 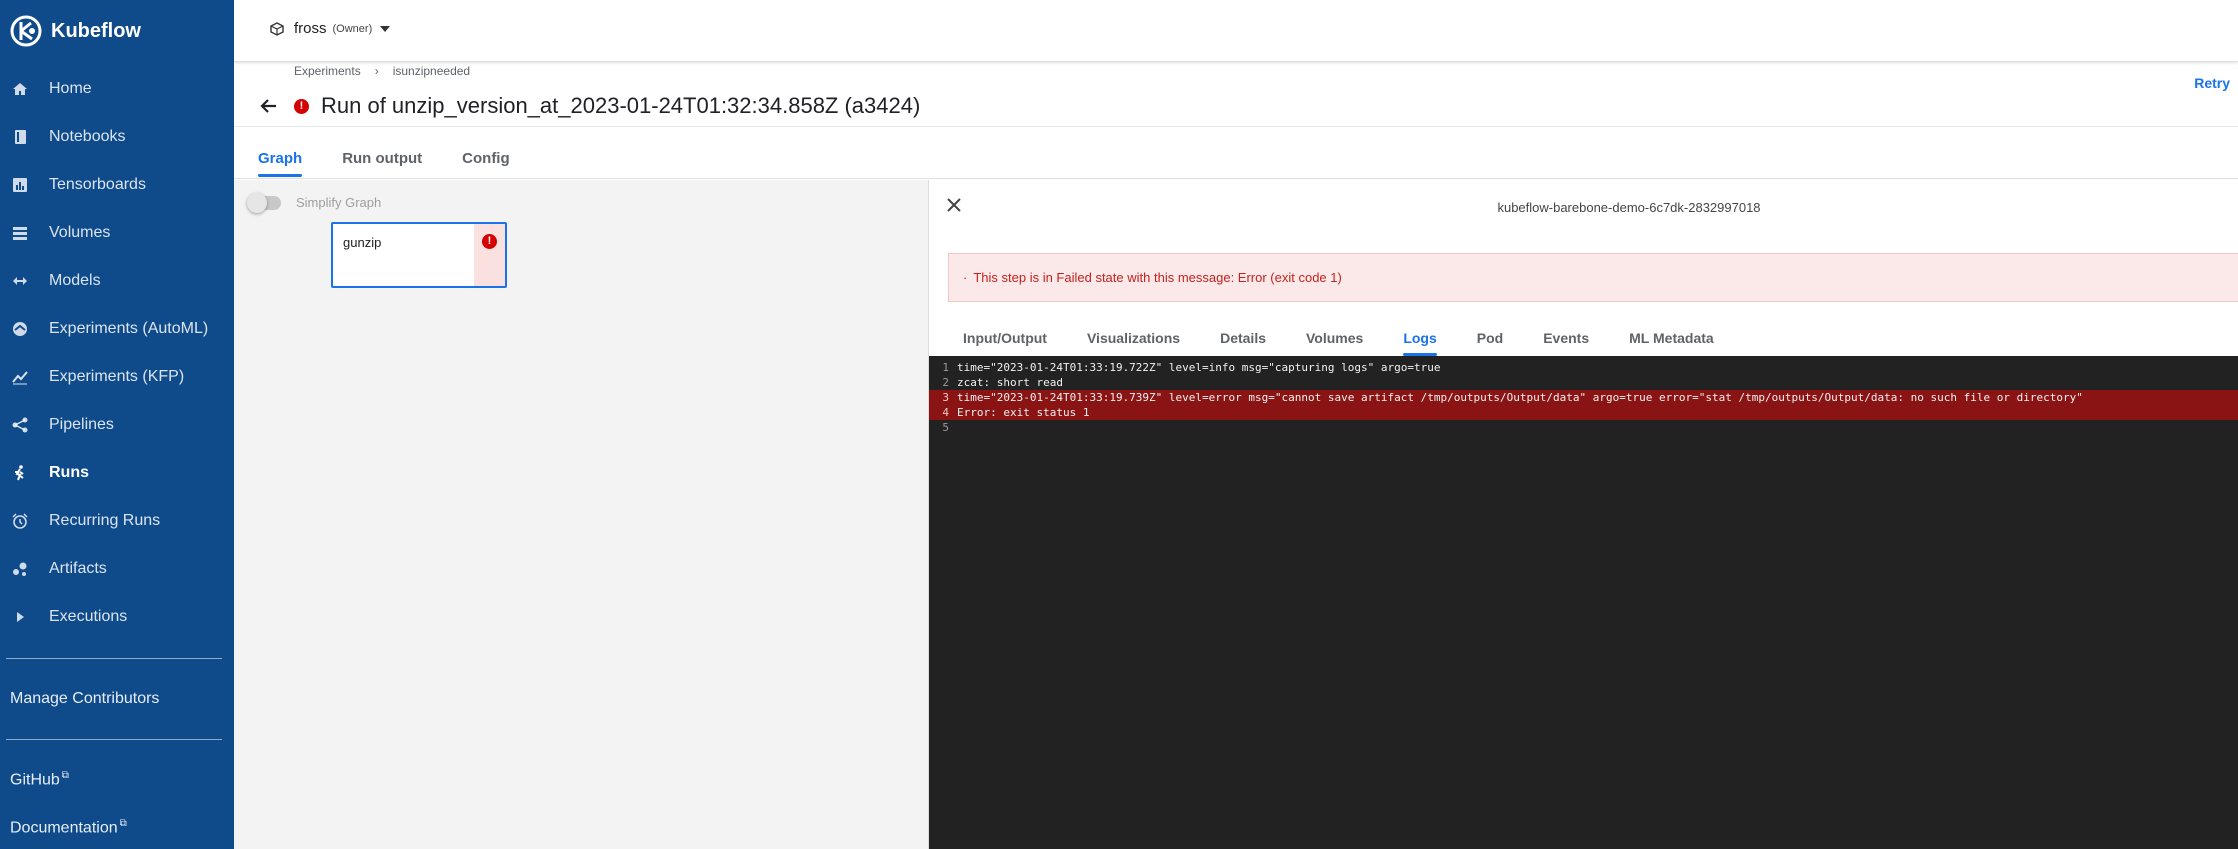 I want to click on models-icon, so click(x=20, y=281).